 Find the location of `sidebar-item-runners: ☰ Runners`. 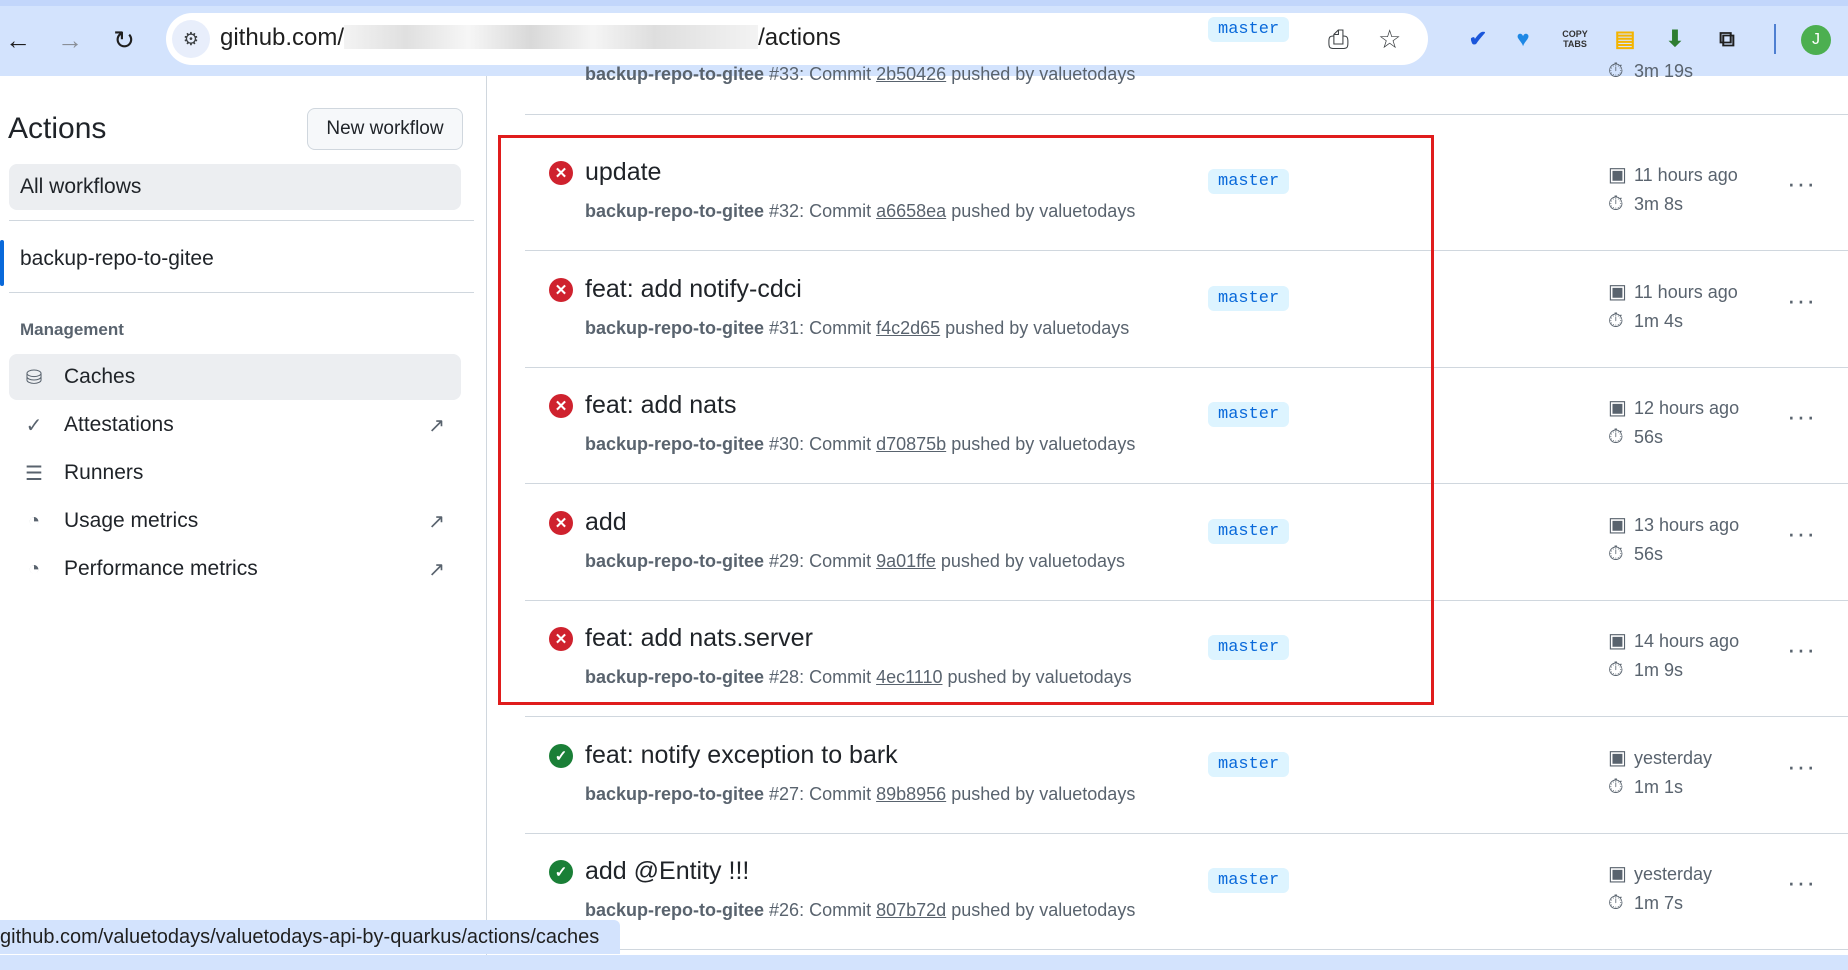

sidebar-item-runners: ☰ Runners is located at coordinates (235, 473).